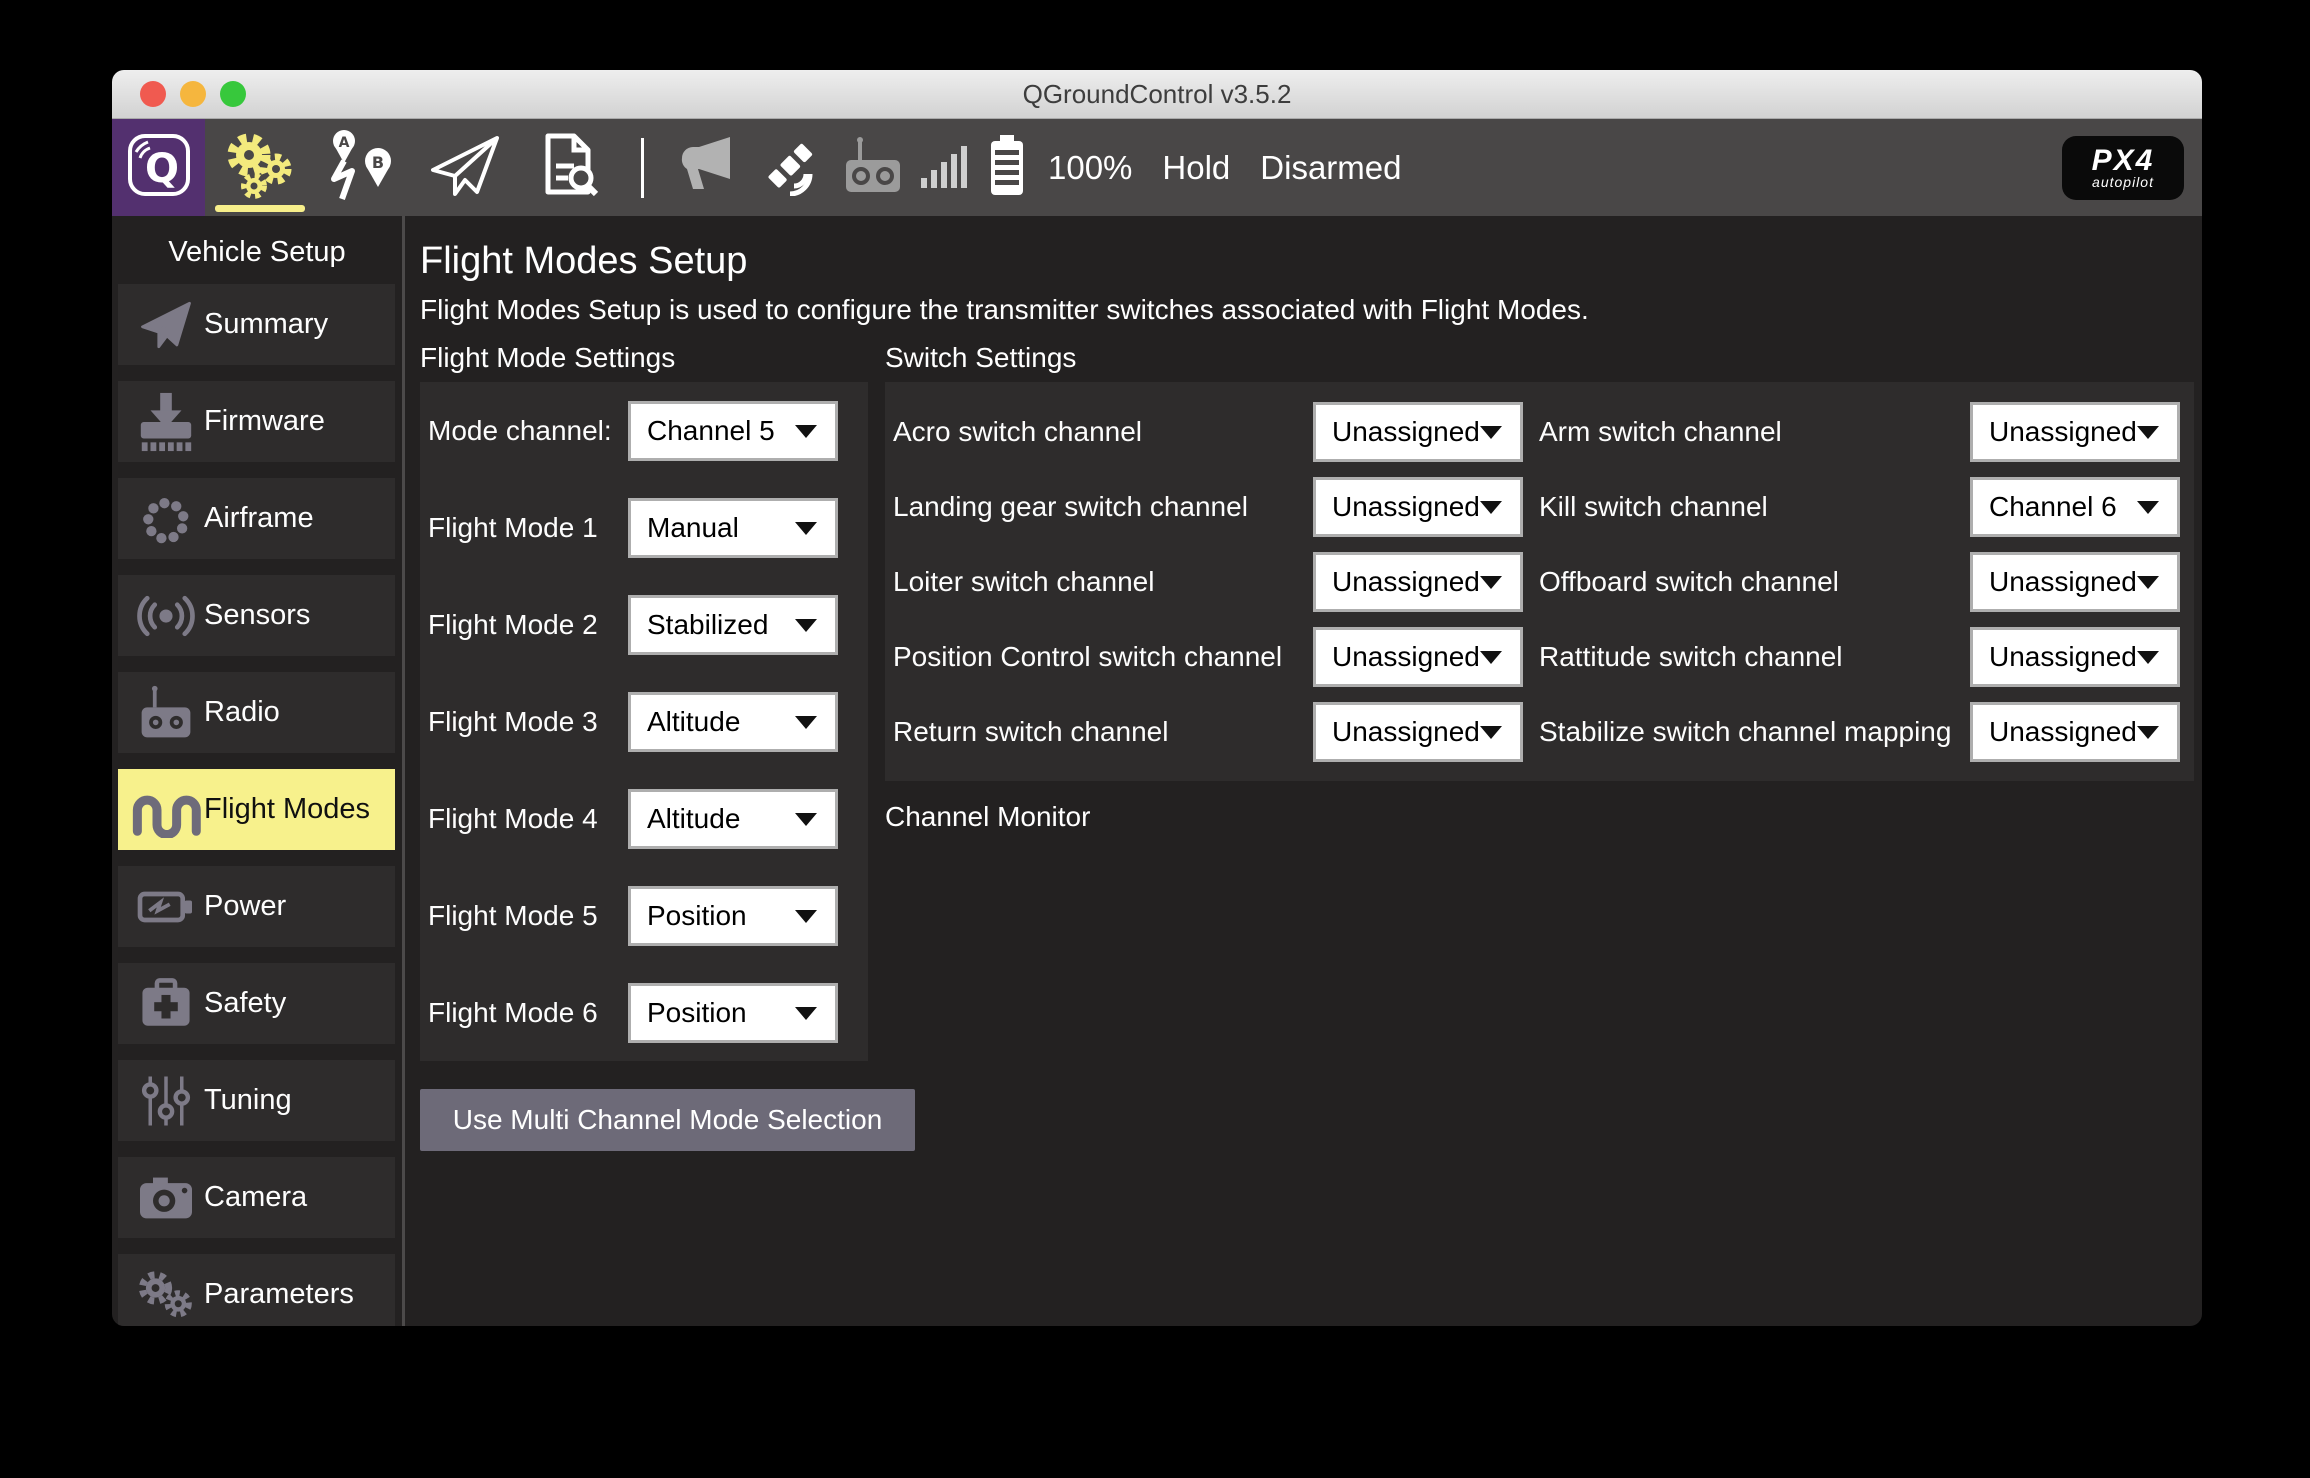  What do you see at coordinates (256, 1197) in the screenshot?
I see `sidebar-item-camera: Camera` at bounding box center [256, 1197].